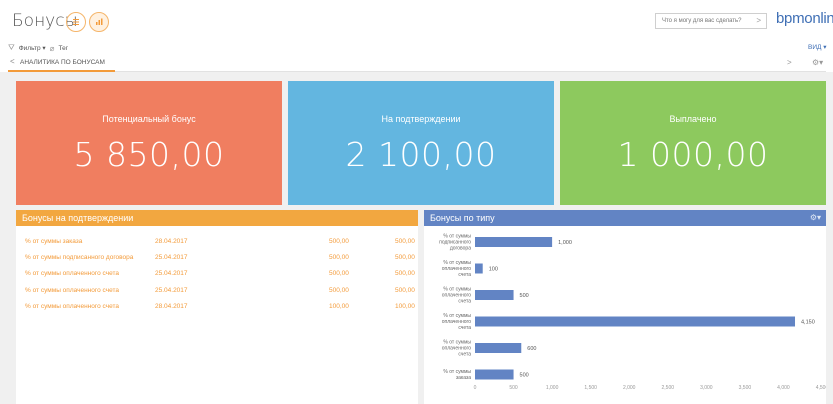 Image resolution: width=833 pixels, height=404 pixels. I want to click on list-icon, so click(76, 22).